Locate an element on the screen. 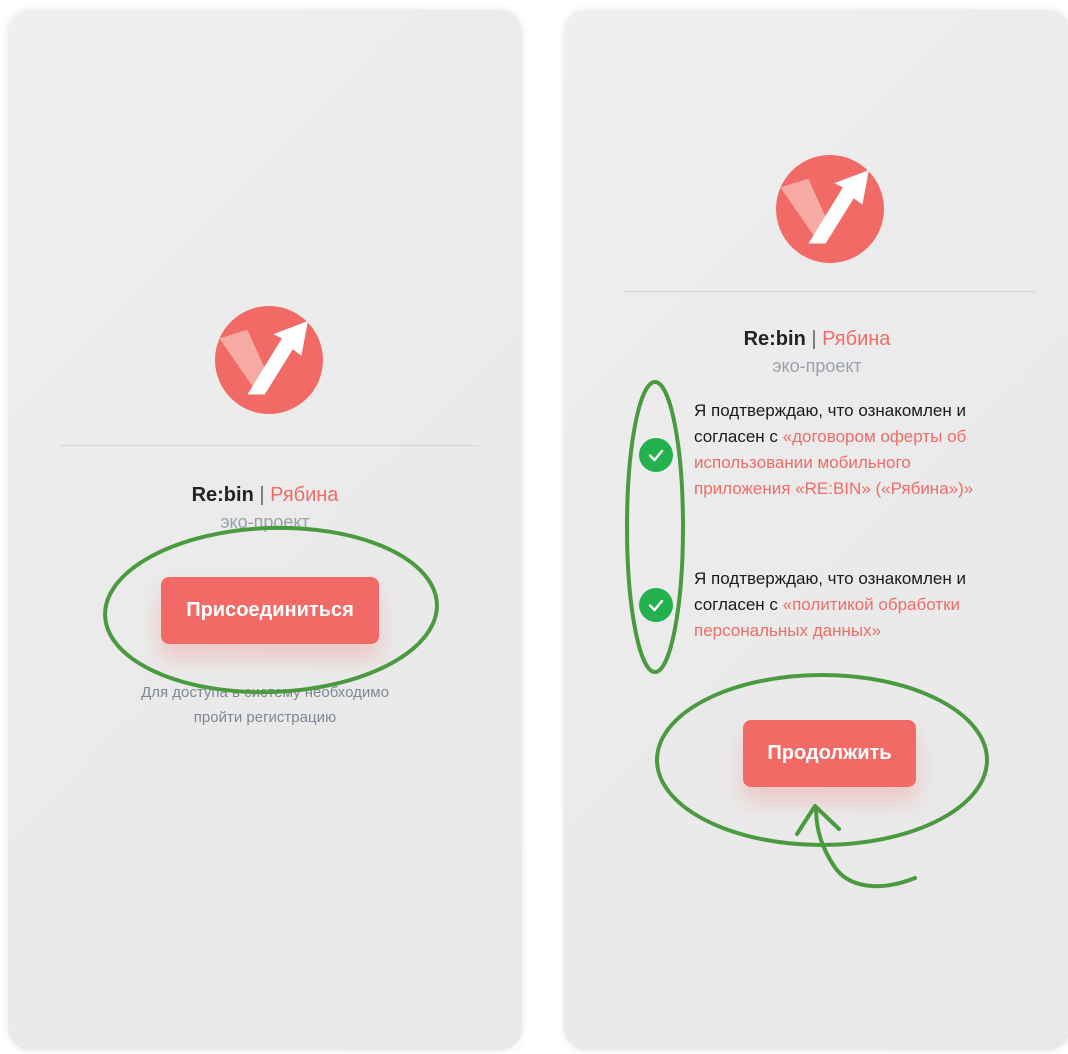  hint-line-2: пройти регистрацию is located at coordinates (265, 717).